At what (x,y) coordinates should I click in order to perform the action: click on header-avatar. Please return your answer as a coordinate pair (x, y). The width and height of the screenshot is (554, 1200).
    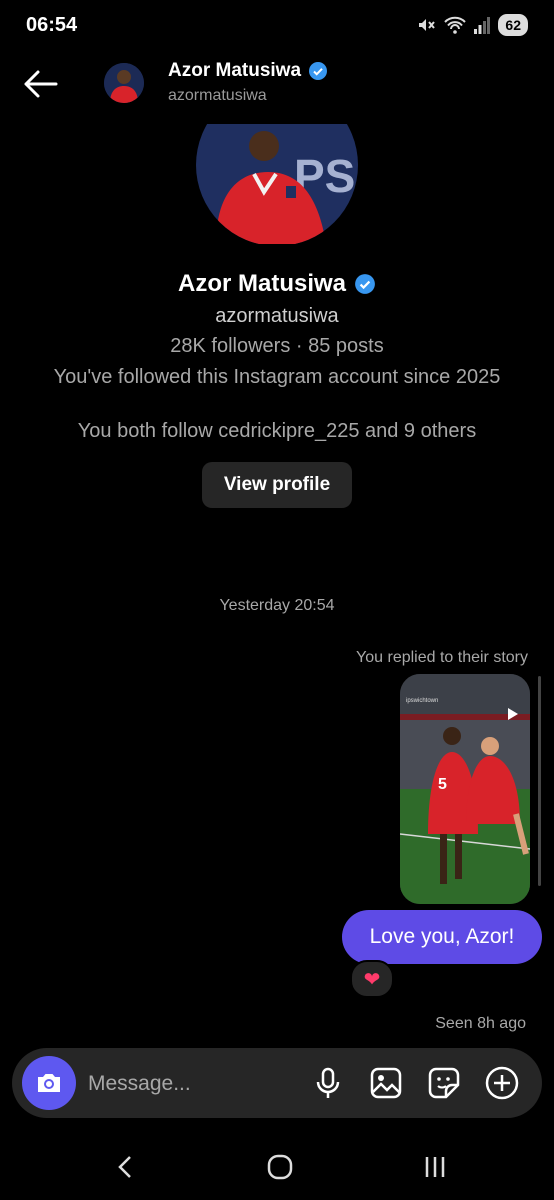
    Looking at the image, I should click on (124, 83).